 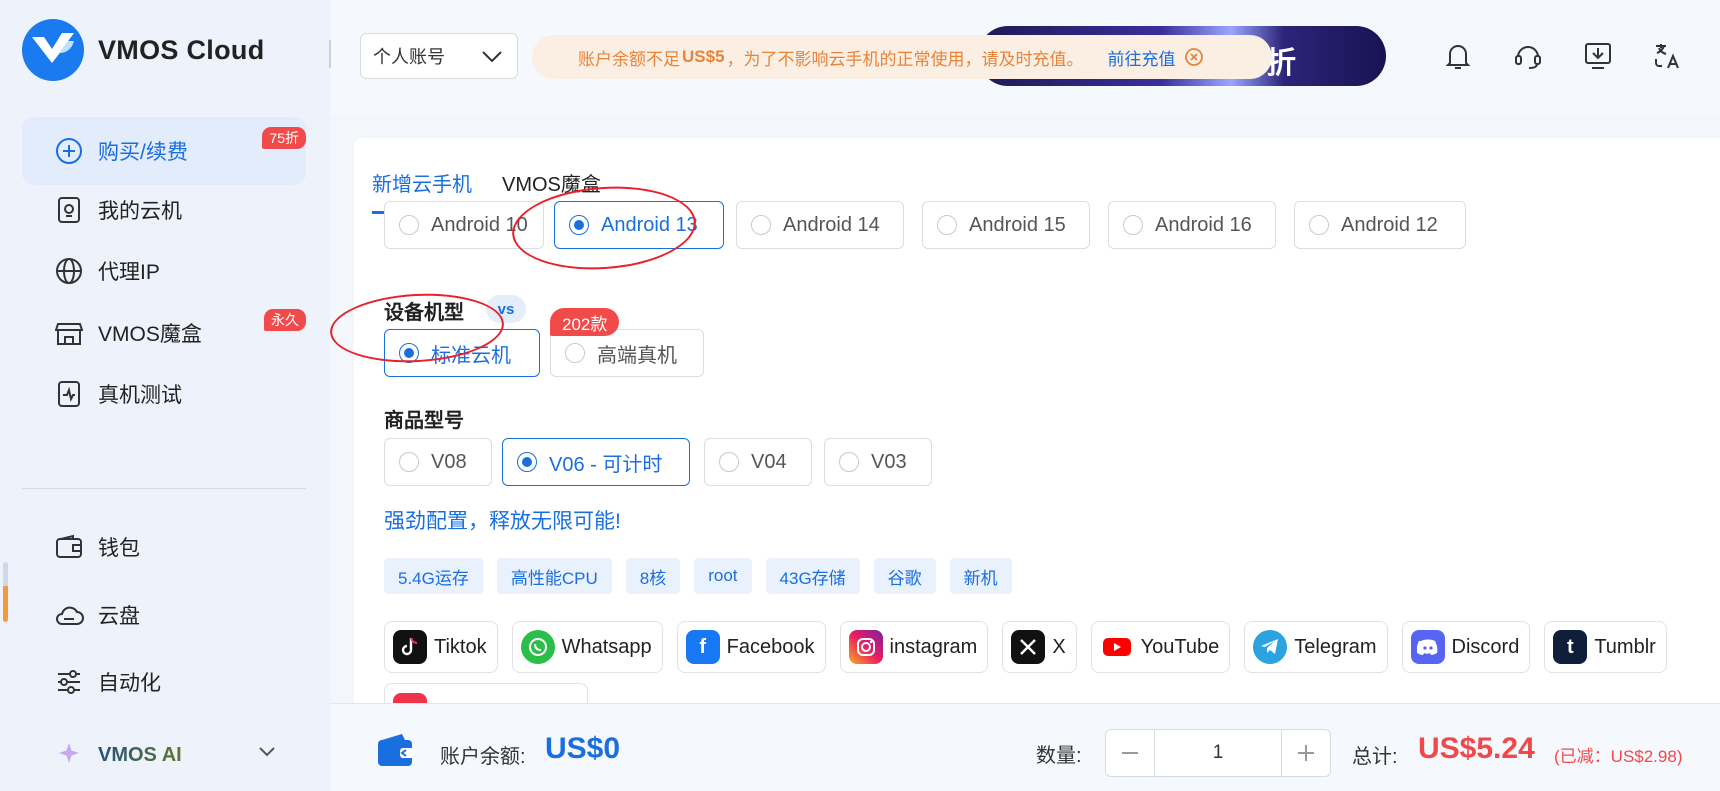 What do you see at coordinates (506, 309) in the screenshot?
I see `compare-vs-button: vs` at bounding box center [506, 309].